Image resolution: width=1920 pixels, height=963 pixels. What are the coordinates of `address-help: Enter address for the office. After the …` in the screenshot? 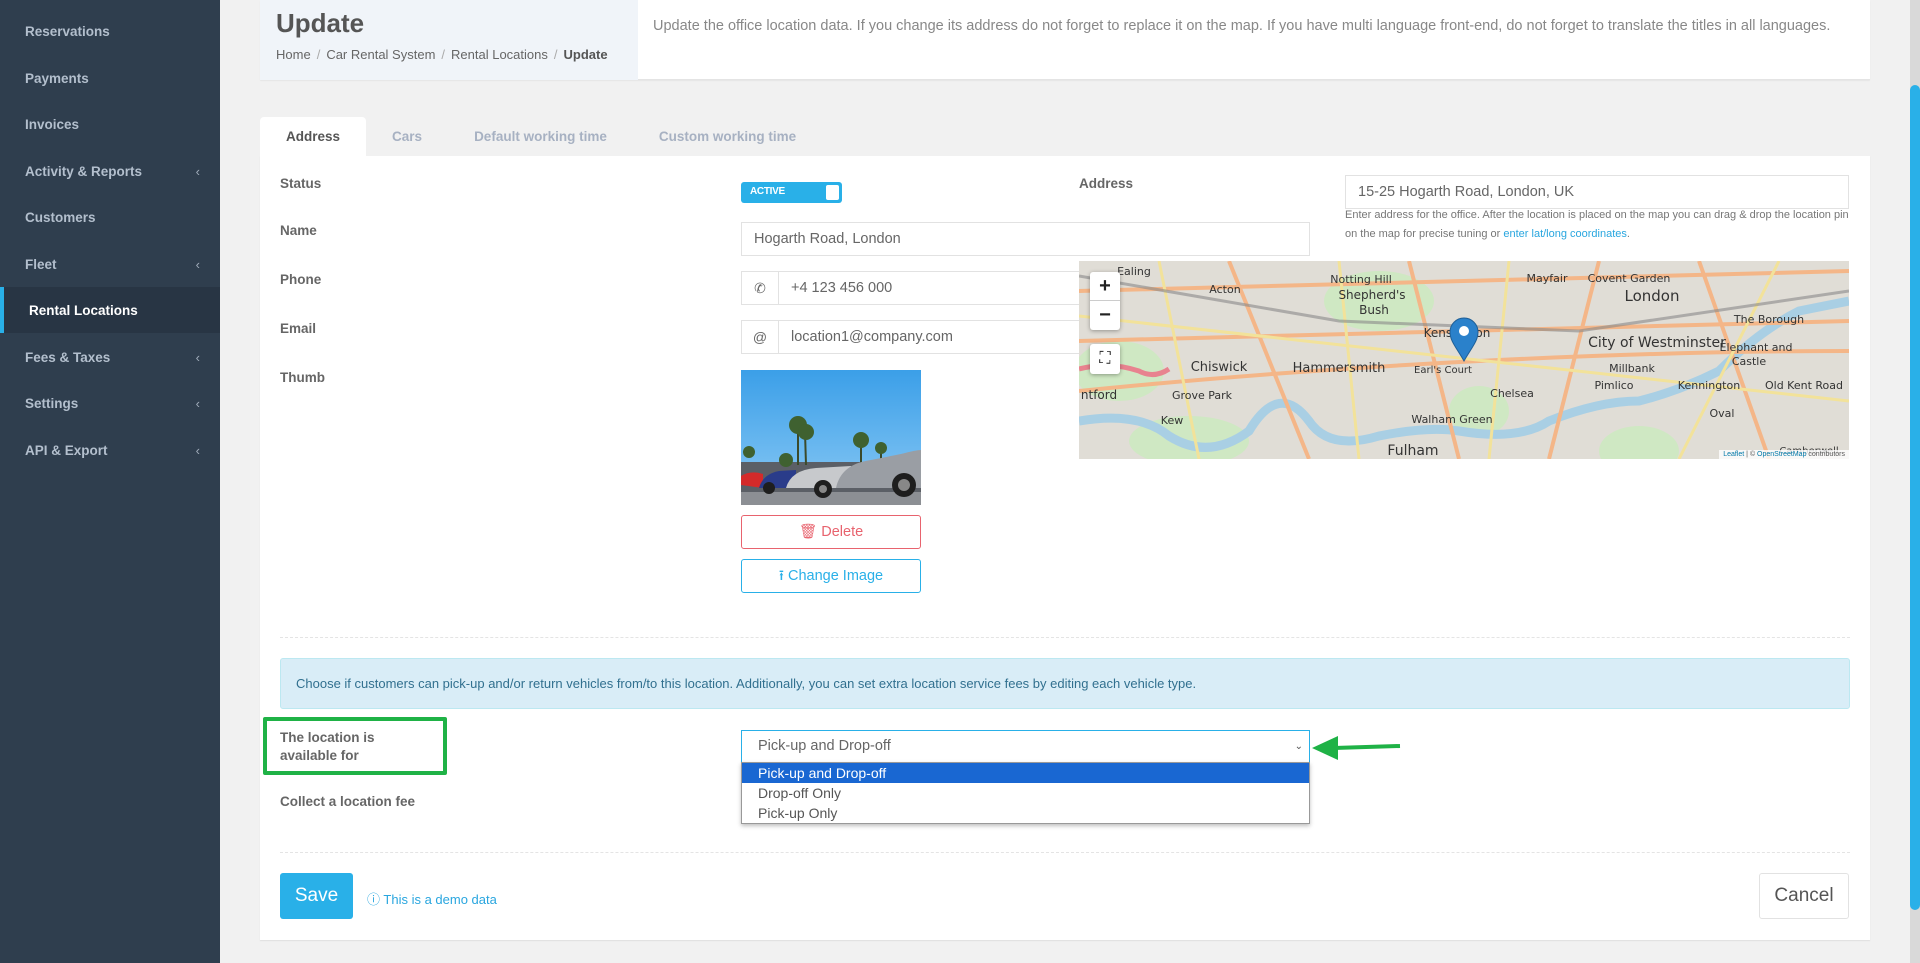 It's located at (1600, 225).